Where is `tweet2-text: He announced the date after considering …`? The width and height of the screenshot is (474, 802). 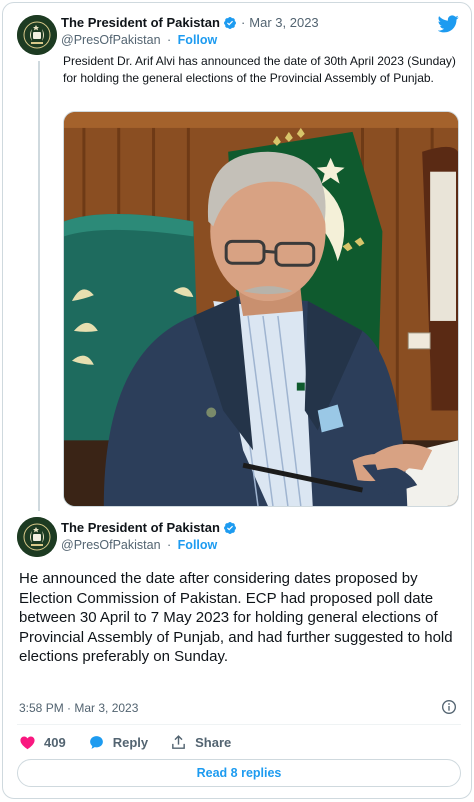
tweet2-text: He announced the date after considering … is located at coordinates (236, 617).